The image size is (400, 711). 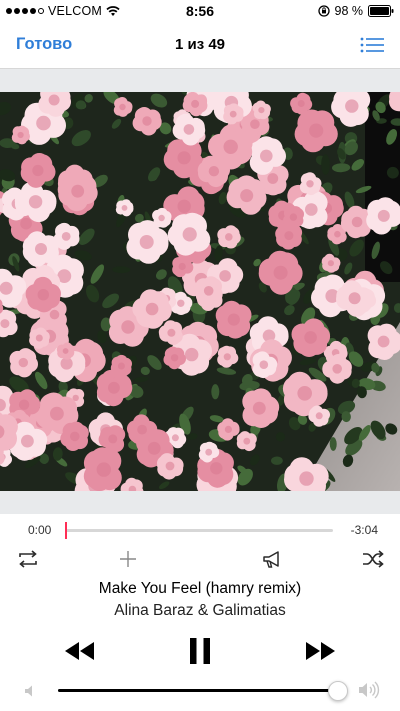 What do you see at coordinates (200, 11) in the screenshot?
I see `status-bar: VELCOM 8:56 98 %` at bounding box center [200, 11].